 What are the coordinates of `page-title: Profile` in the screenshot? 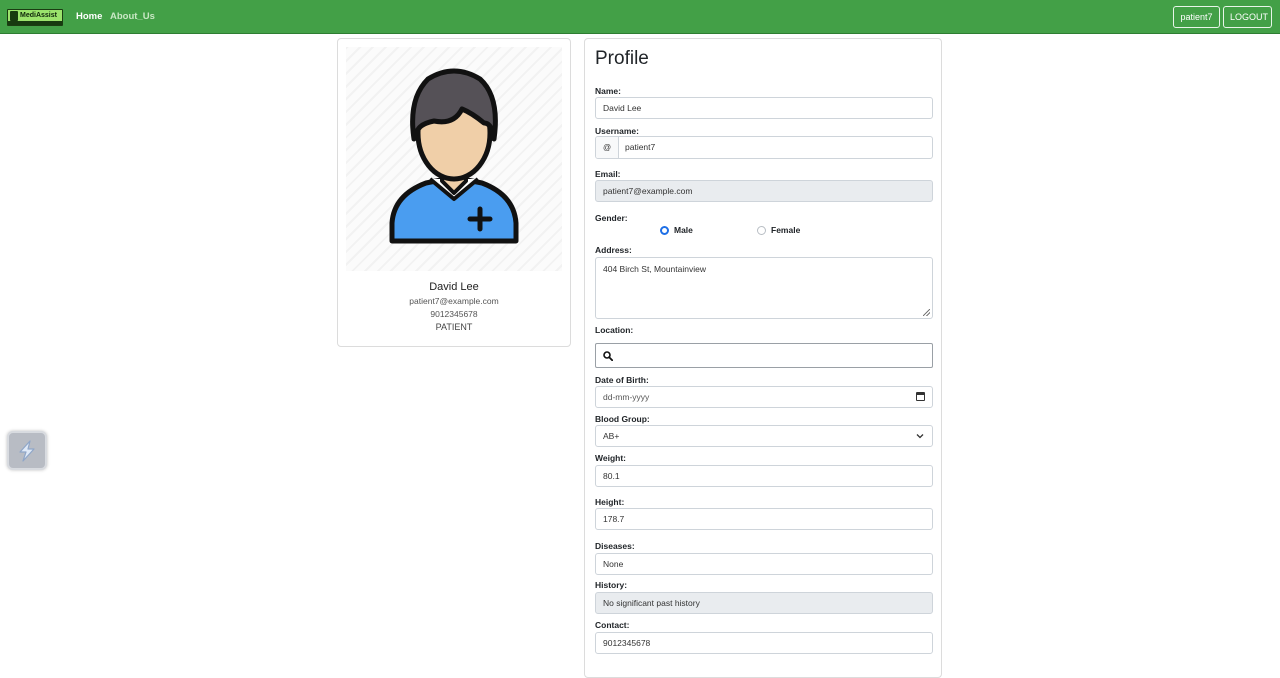 It's located at (622, 58).